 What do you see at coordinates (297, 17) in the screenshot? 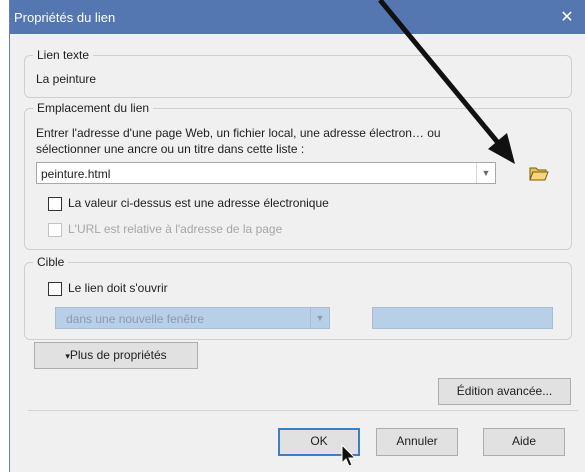
I see `title-bar: Propriétés du lien ✕` at bounding box center [297, 17].